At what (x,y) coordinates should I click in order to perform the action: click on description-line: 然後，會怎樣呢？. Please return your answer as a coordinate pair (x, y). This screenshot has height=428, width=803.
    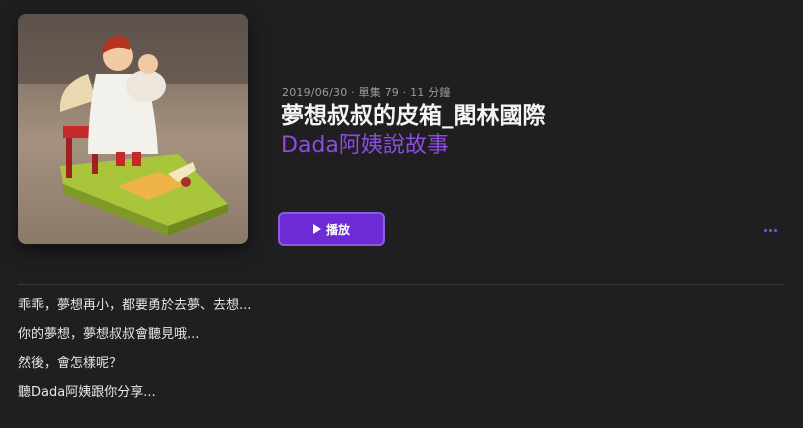
    Looking at the image, I should click on (70, 363).